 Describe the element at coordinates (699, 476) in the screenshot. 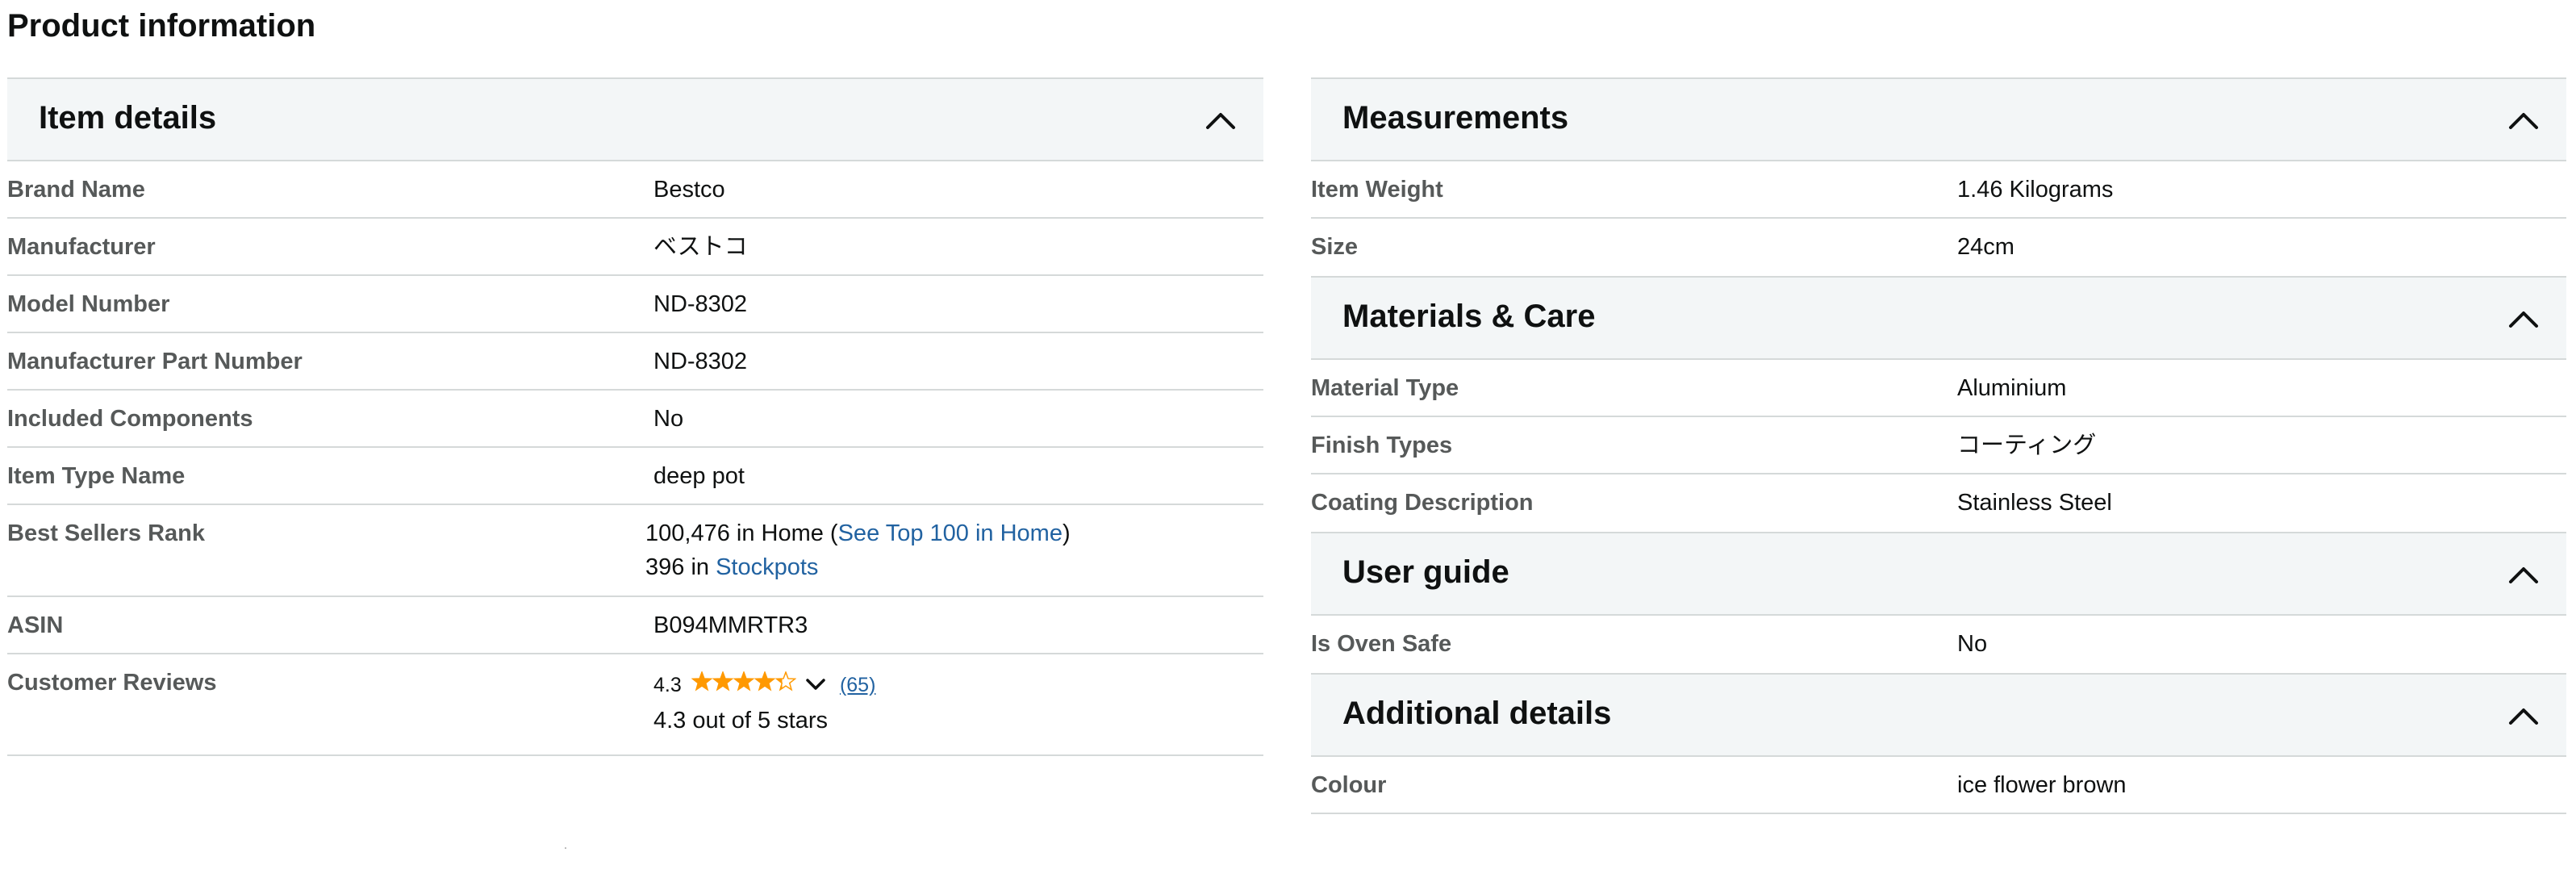

I see `detail-value: deep pot` at that location.